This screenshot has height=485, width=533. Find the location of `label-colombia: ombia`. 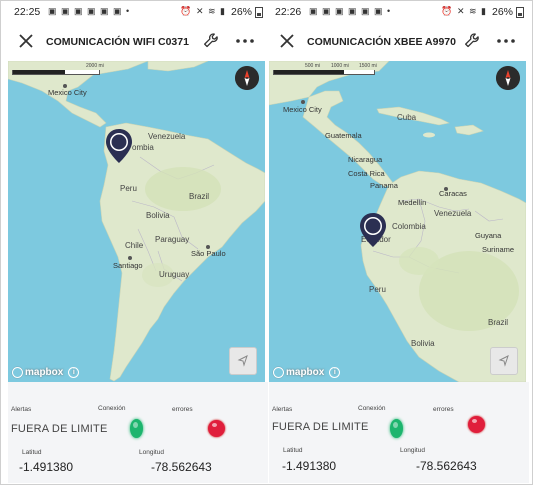

label-colombia: ombia is located at coordinates (143, 147).